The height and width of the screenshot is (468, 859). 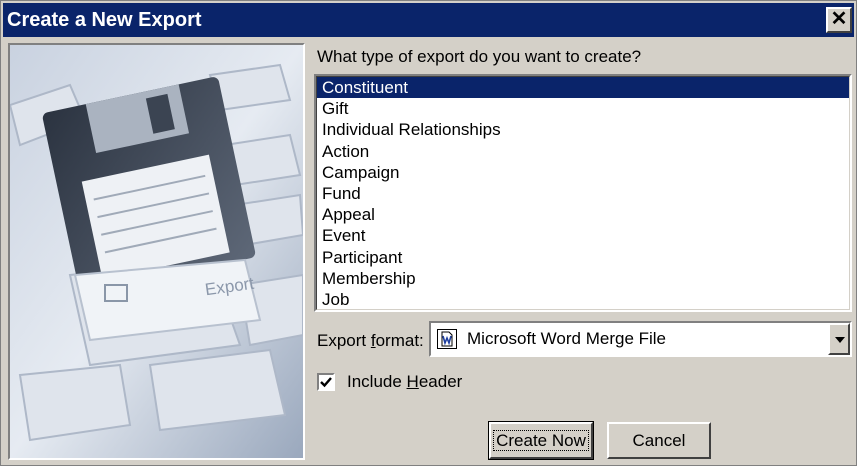 What do you see at coordinates (583, 299) in the screenshot?
I see `list-item: Job` at bounding box center [583, 299].